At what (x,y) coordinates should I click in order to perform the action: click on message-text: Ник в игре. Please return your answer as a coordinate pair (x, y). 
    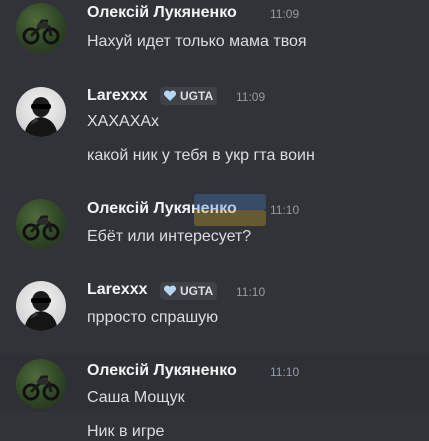
    Looking at the image, I should click on (126, 431).